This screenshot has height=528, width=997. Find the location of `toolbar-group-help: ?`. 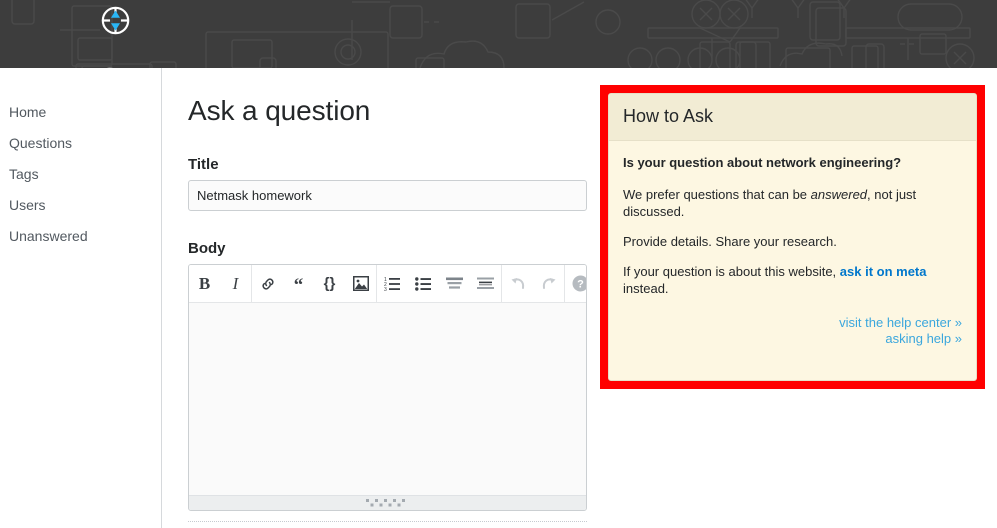

toolbar-group-help: ? is located at coordinates (575, 284).